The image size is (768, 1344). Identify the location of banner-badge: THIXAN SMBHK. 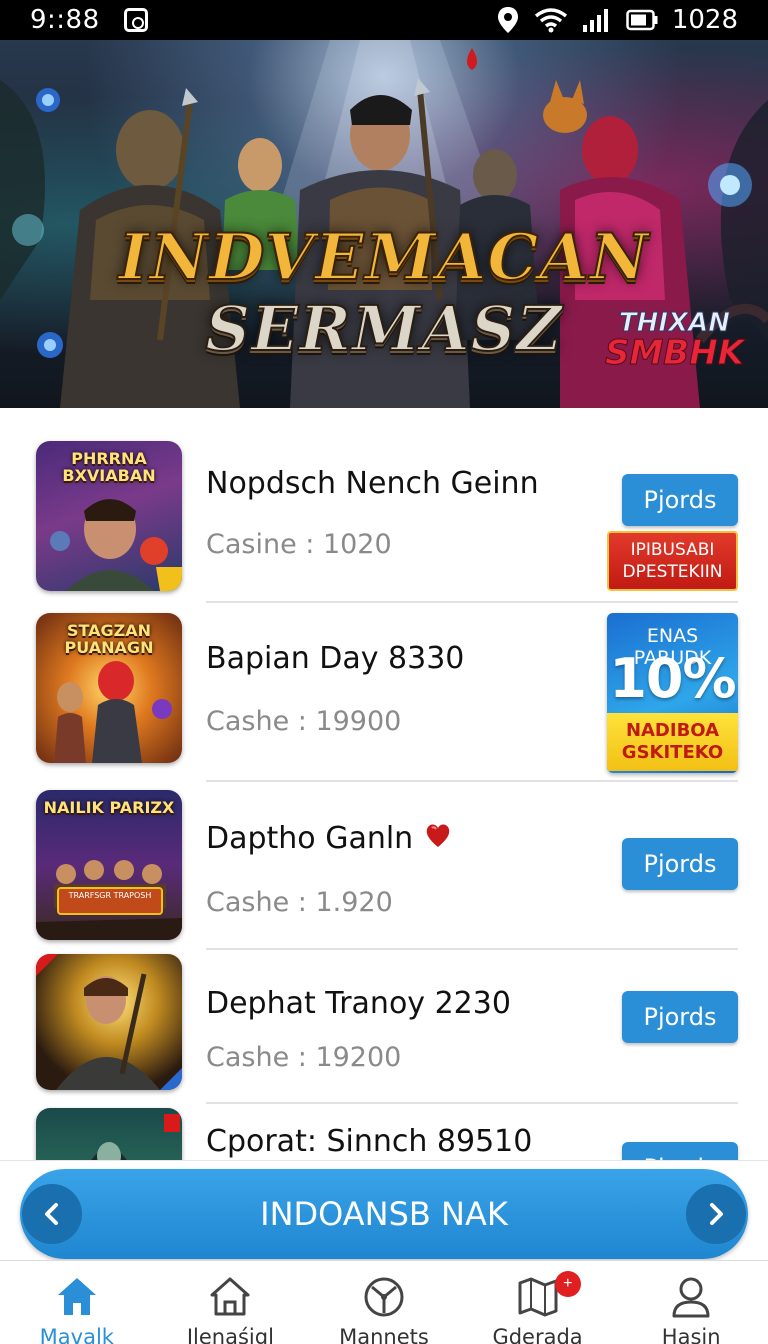
(674, 341).